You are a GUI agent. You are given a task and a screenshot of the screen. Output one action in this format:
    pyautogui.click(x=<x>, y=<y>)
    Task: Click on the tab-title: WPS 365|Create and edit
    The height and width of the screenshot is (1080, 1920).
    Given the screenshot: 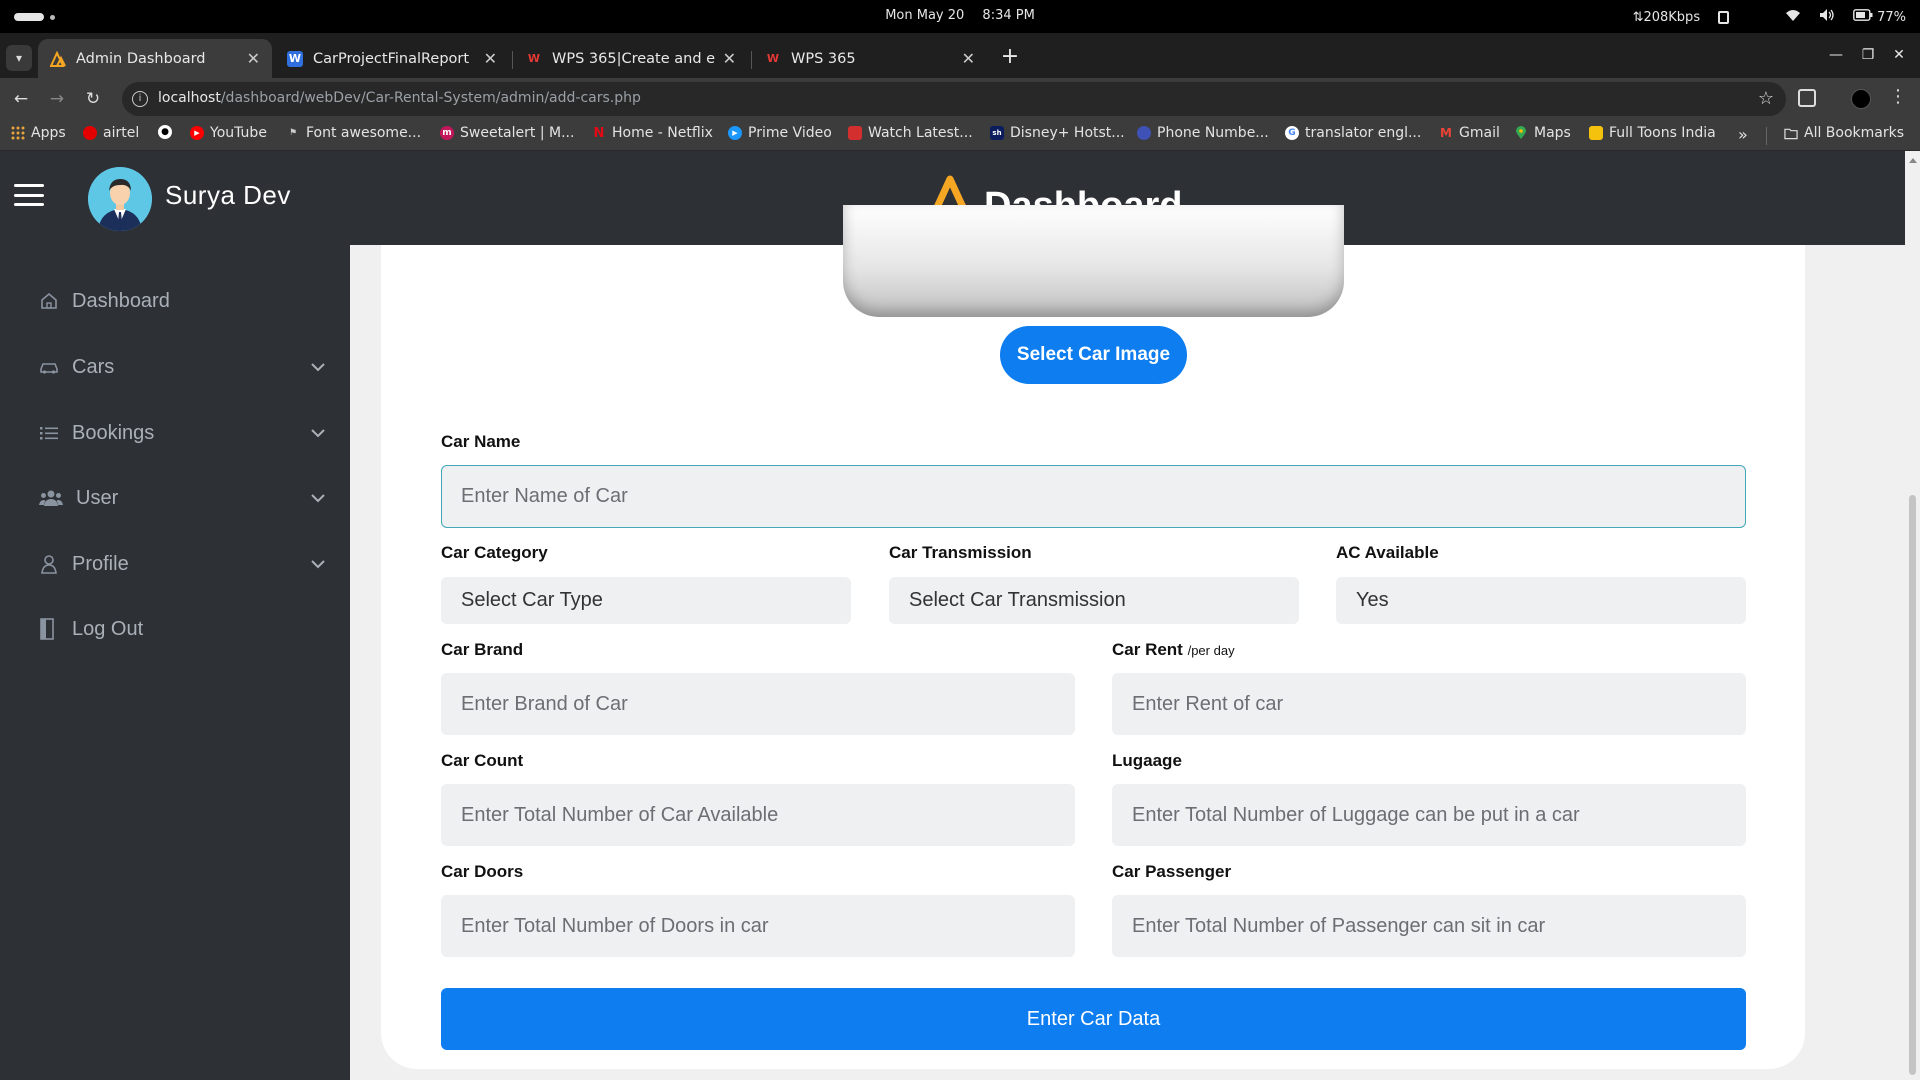 What is the action you would take?
    pyautogui.click(x=633, y=58)
    